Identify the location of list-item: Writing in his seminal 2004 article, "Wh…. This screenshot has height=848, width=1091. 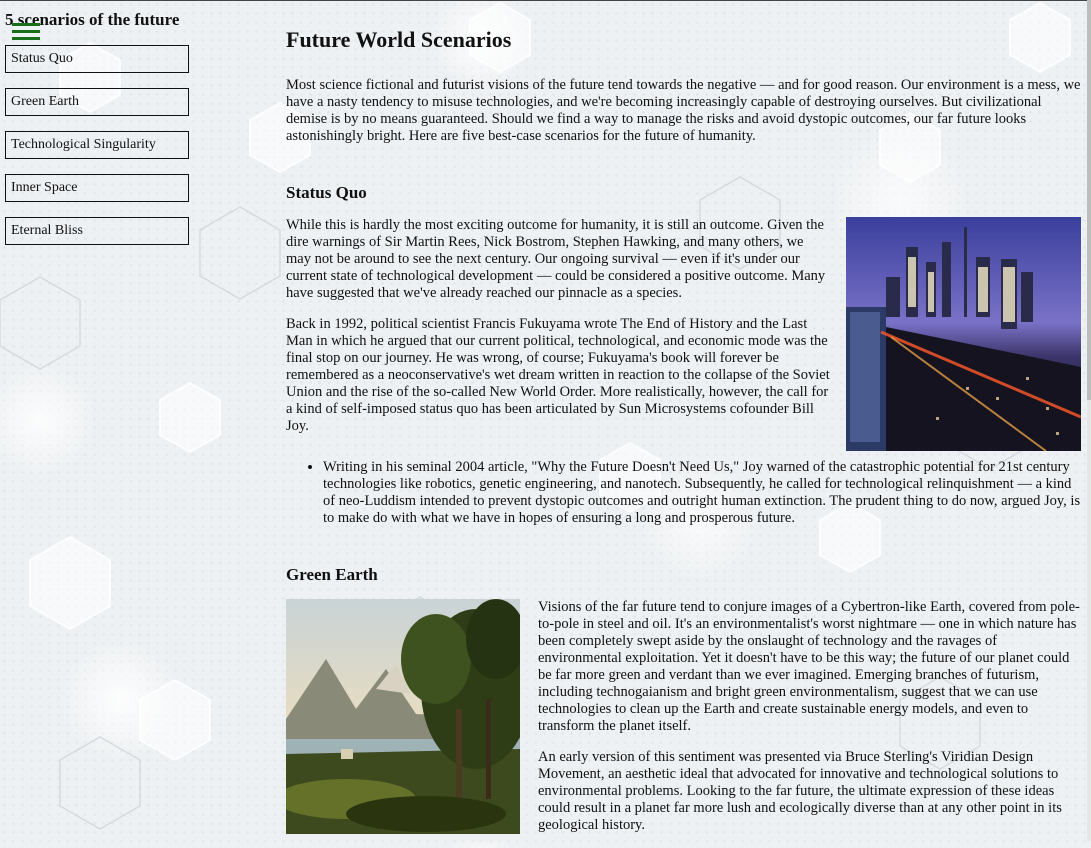
(702, 493).